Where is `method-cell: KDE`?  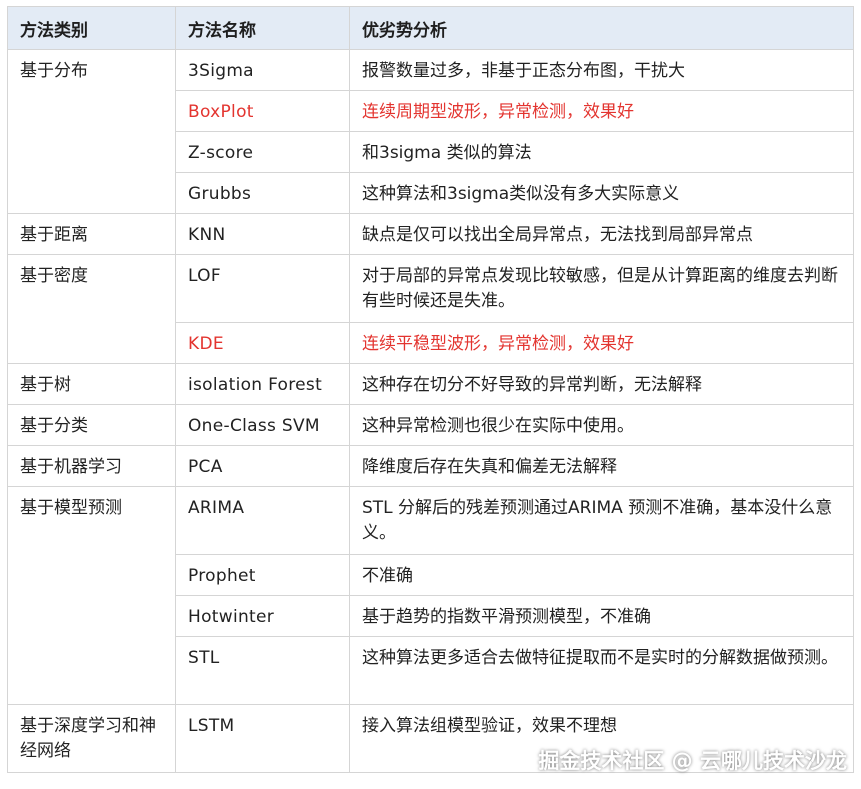 method-cell: KDE is located at coordinates (262, 343).